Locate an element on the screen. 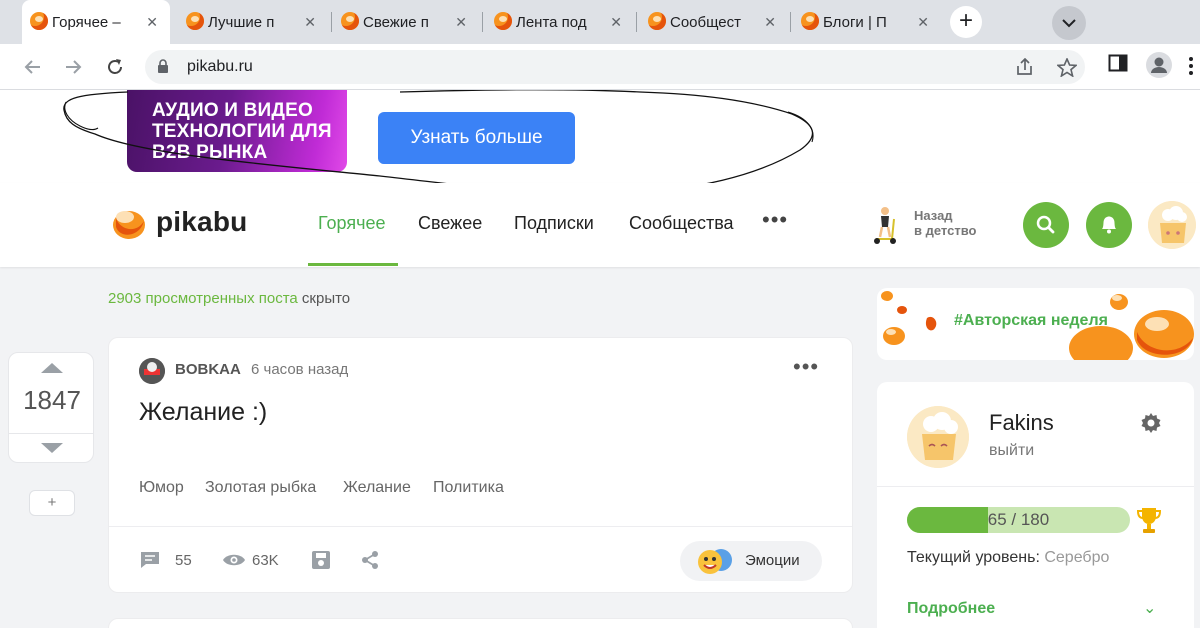 This screenshot has height=628, width=1200. tag: Политика is located at coordinates (468, 488).